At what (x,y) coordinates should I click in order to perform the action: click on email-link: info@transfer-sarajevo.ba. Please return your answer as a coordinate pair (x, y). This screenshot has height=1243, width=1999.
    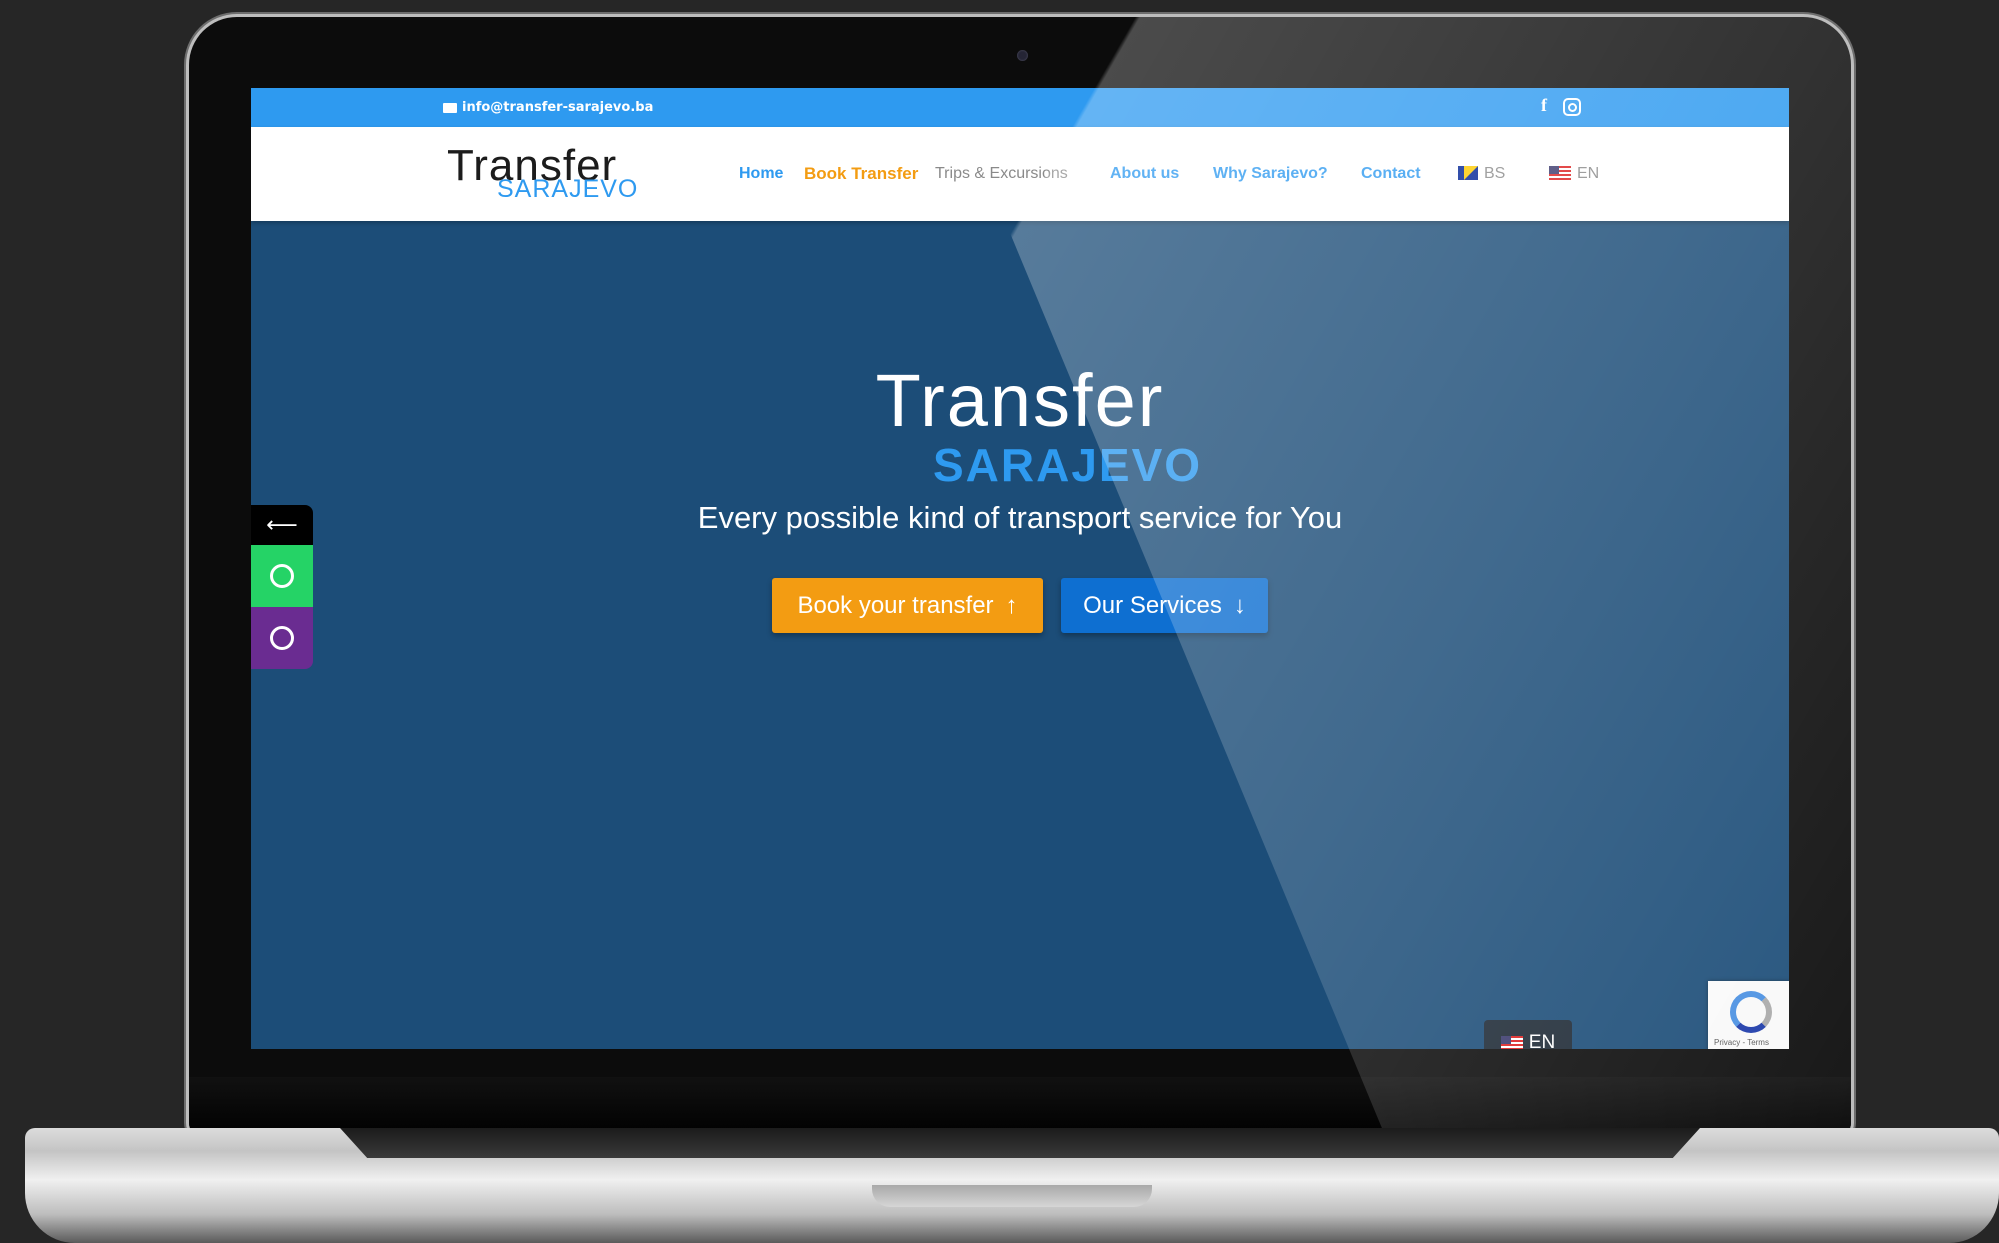
    Looking at the image, I should click on (548, 107).